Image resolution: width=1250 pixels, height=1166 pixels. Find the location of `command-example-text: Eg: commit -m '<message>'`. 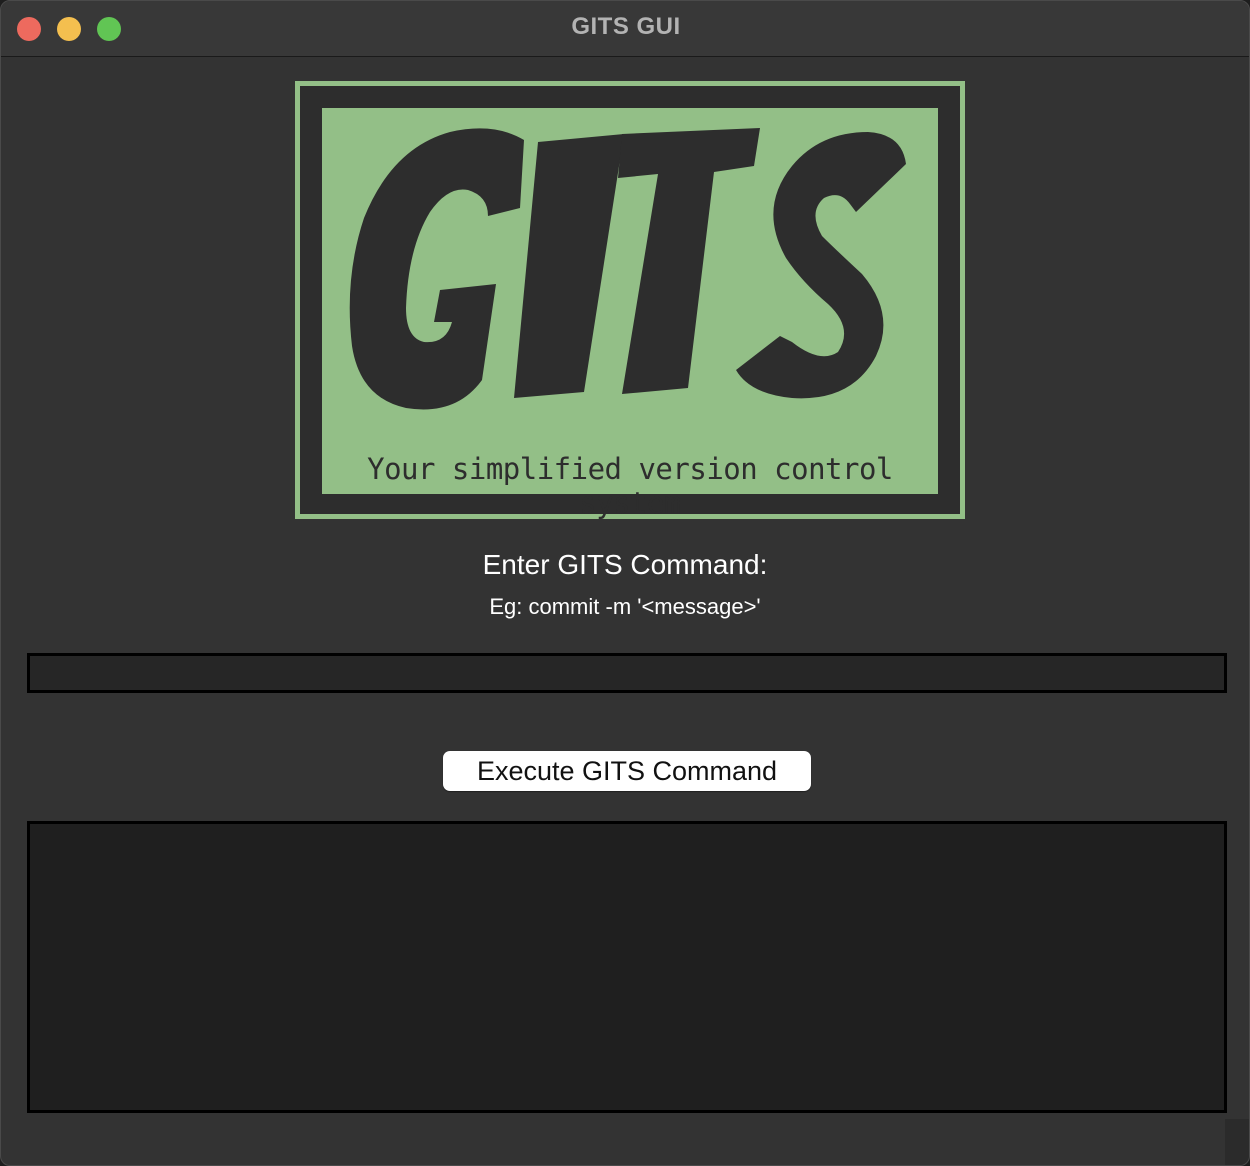

command-example-text: Eg: commit -m '<message>' is located at coordinates (625, 606).